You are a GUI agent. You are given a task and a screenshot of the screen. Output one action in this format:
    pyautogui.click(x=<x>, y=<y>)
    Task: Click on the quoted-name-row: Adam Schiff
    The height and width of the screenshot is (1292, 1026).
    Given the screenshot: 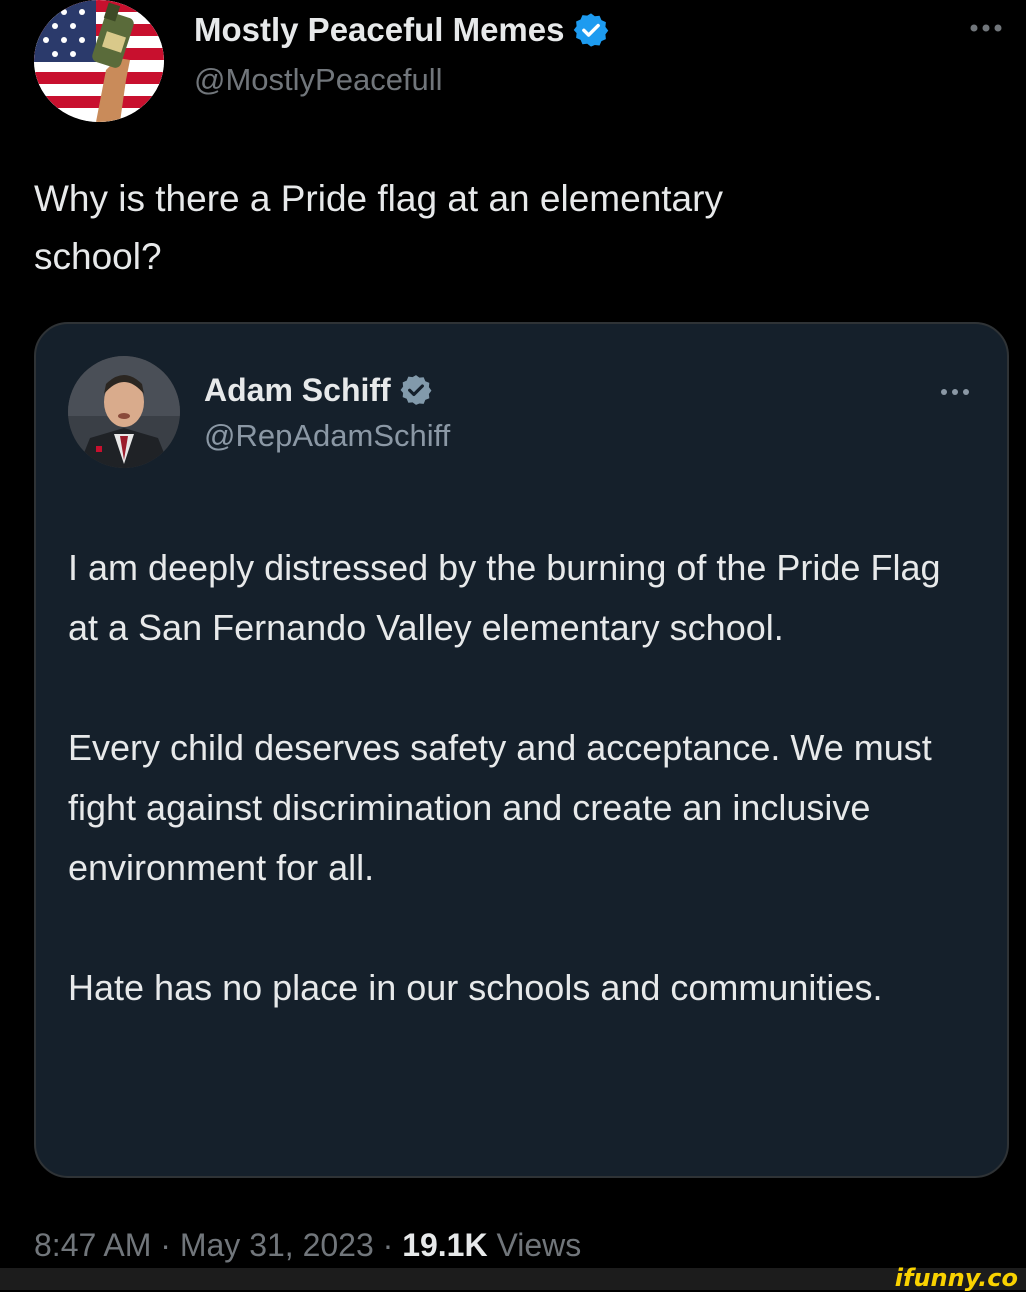 What is the action you would take?
    pyautogui.click(x=327, y=390)
    